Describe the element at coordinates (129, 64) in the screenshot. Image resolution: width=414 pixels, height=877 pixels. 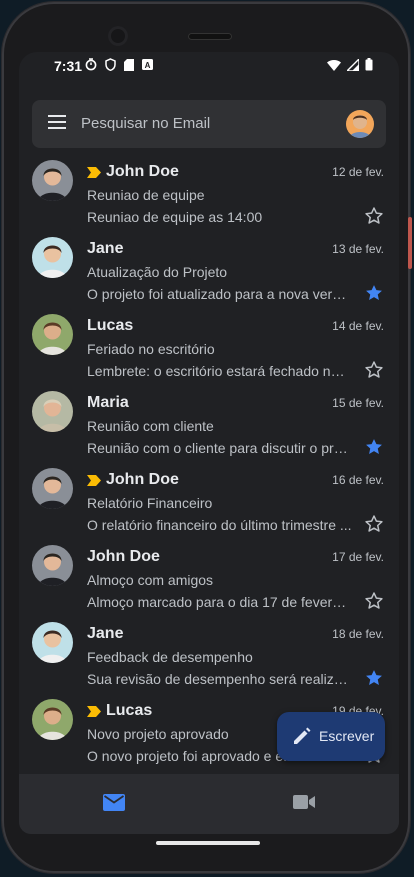
I see `sd-card-icon` at that location.